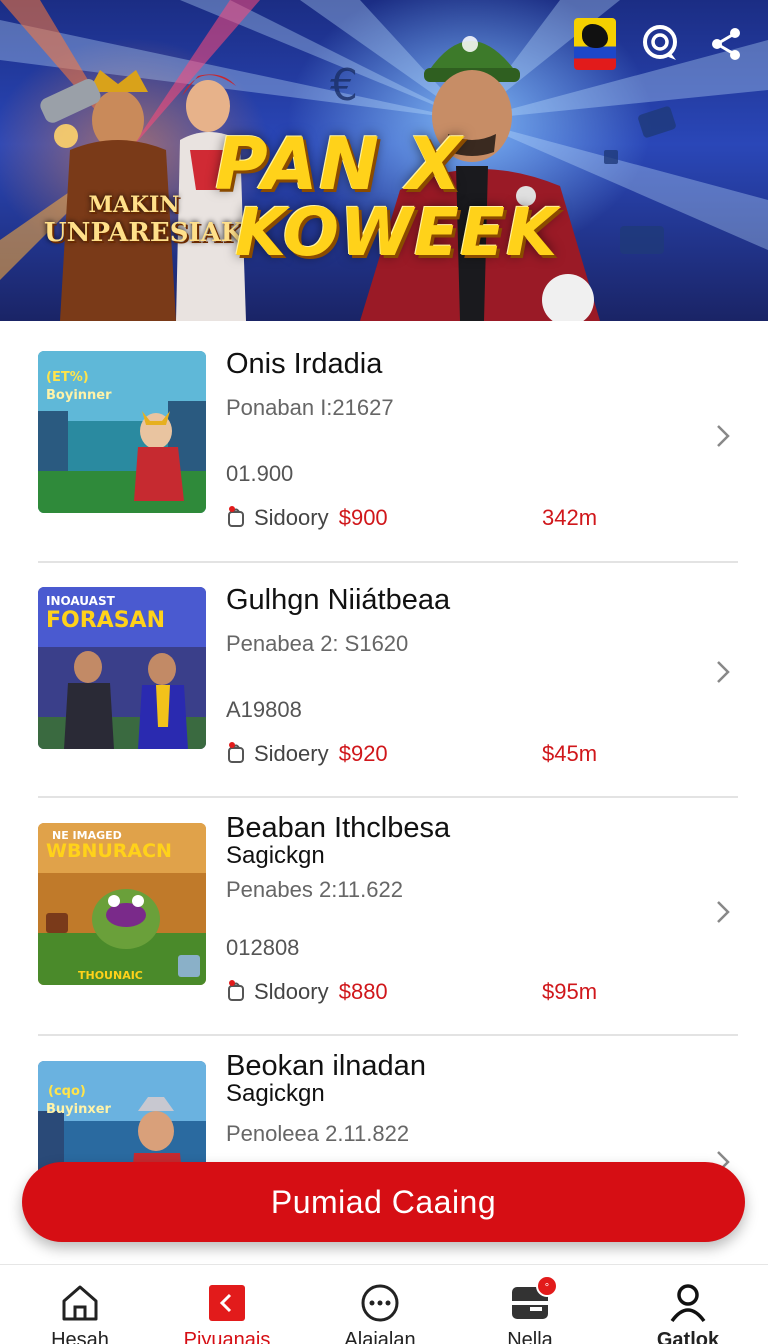 The height and width of the screenshot is (1344, 768). I want to click on nav-item-nella: ° Nella, so click(530, 1309).